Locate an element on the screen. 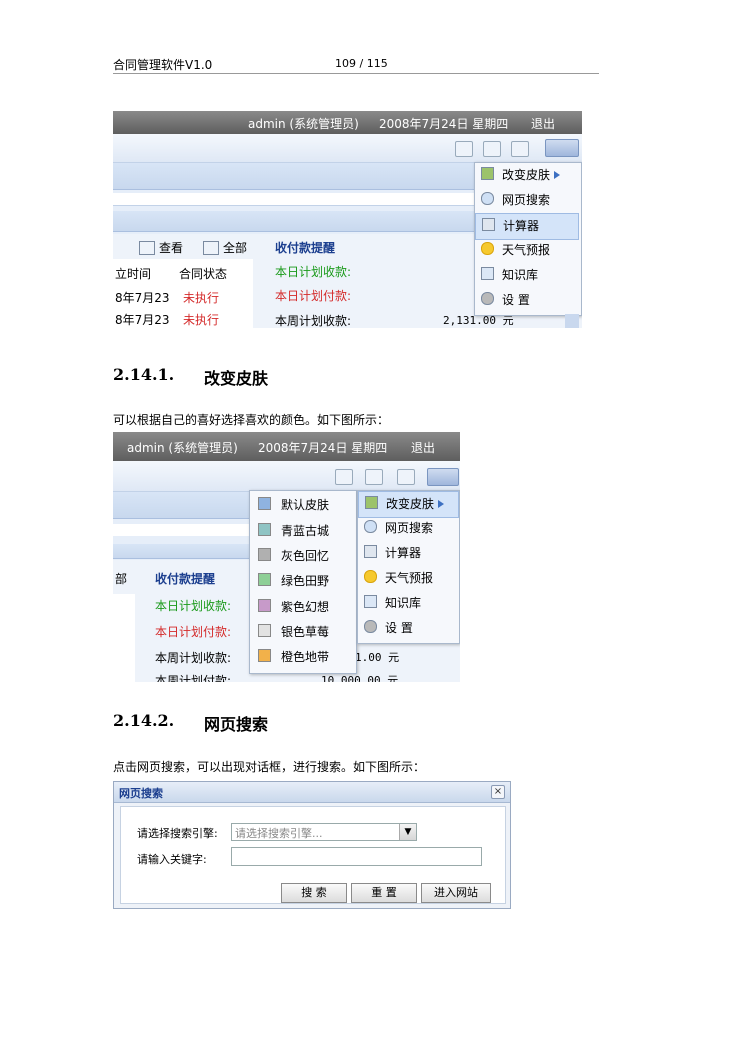 This screenshot has width=750, height=1060. view-icon is located at coordinates (147, 248).